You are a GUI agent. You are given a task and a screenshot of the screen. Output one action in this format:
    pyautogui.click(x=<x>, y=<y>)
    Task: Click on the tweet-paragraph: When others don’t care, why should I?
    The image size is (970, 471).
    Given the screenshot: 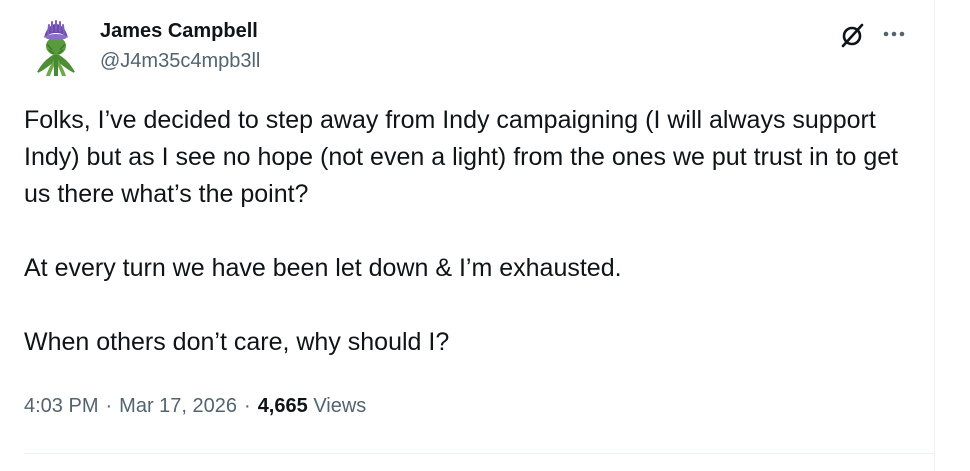 What is the action you would take?
    pyautogui.click(x=237, y=342)
    